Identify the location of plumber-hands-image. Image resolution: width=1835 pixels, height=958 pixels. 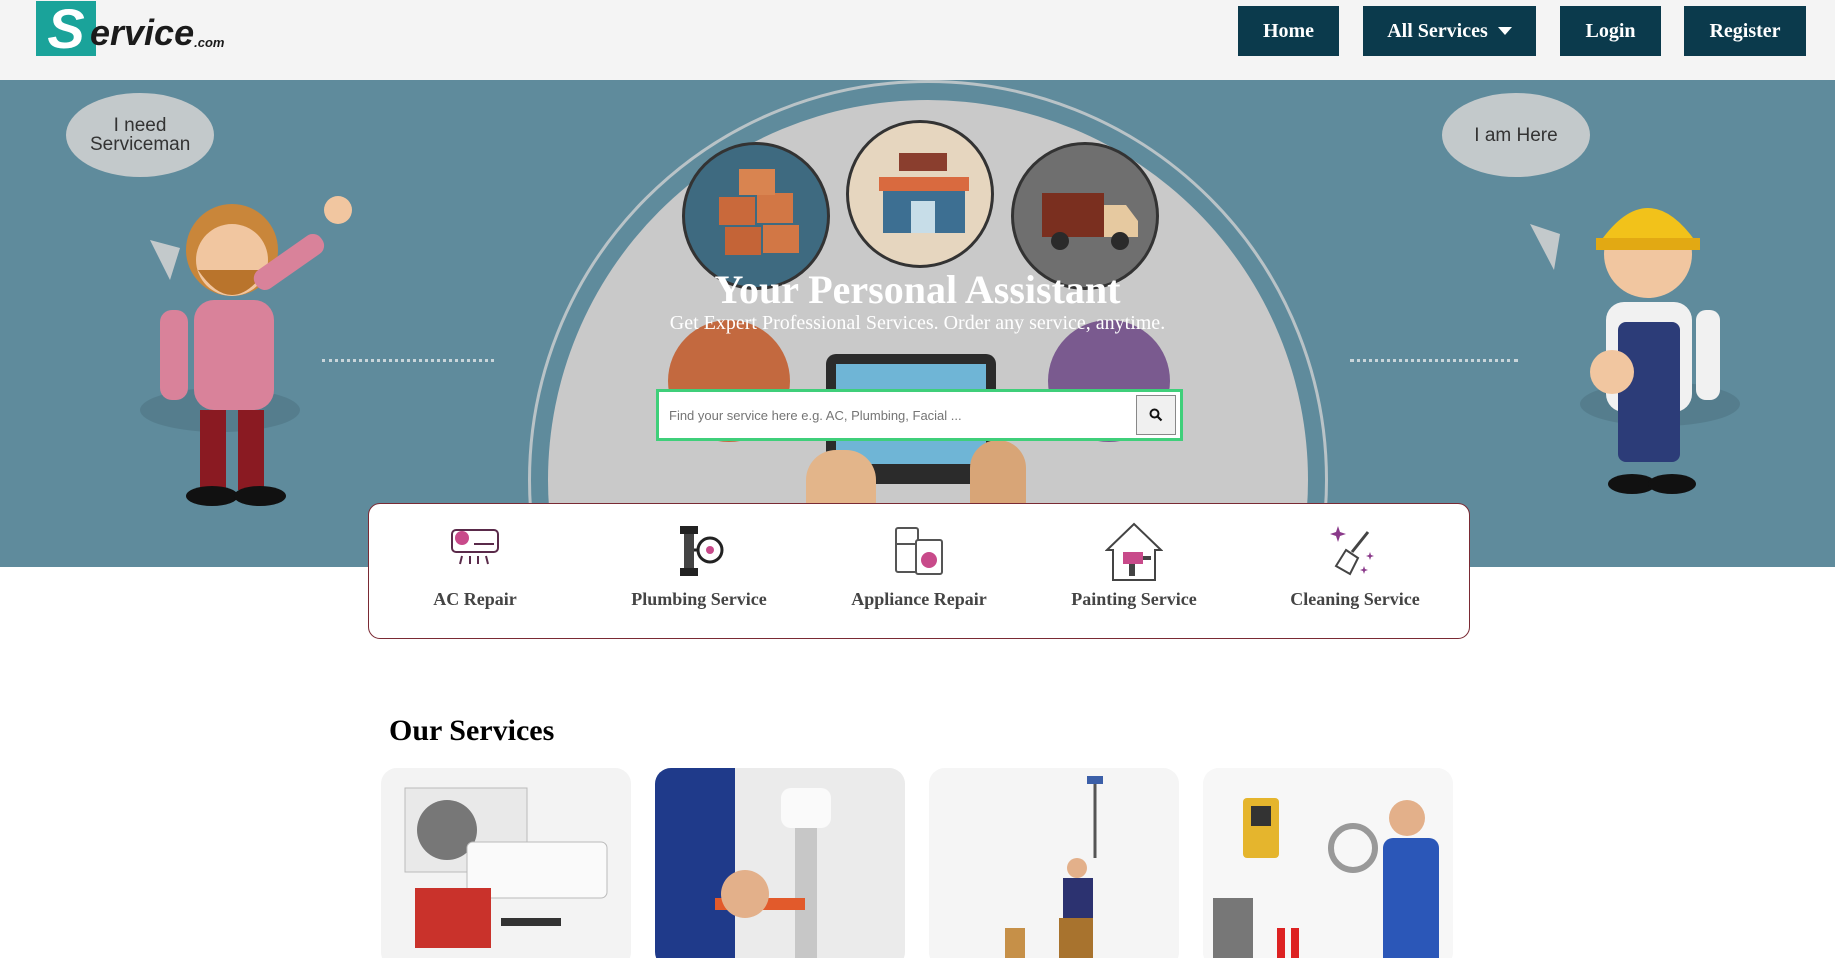
(780, 863).